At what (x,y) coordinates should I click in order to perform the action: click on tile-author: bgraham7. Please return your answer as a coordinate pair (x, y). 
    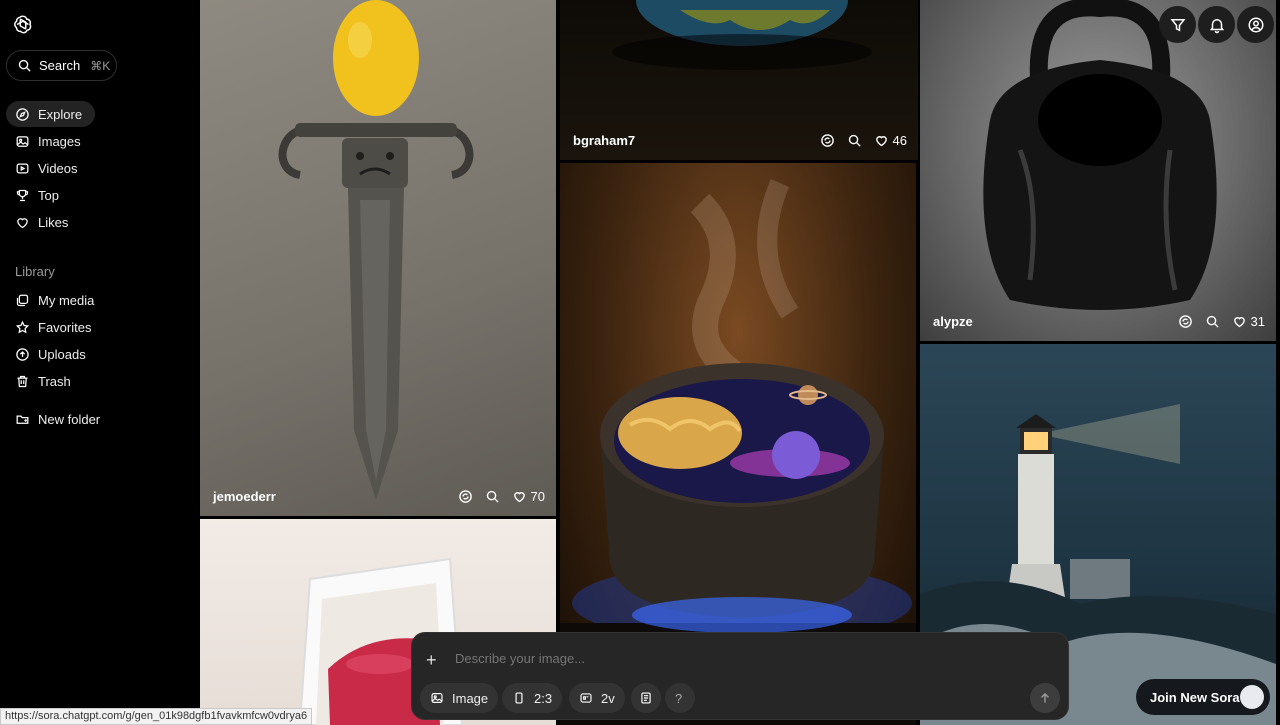
    Looking at the image, I should click on (690, 140).